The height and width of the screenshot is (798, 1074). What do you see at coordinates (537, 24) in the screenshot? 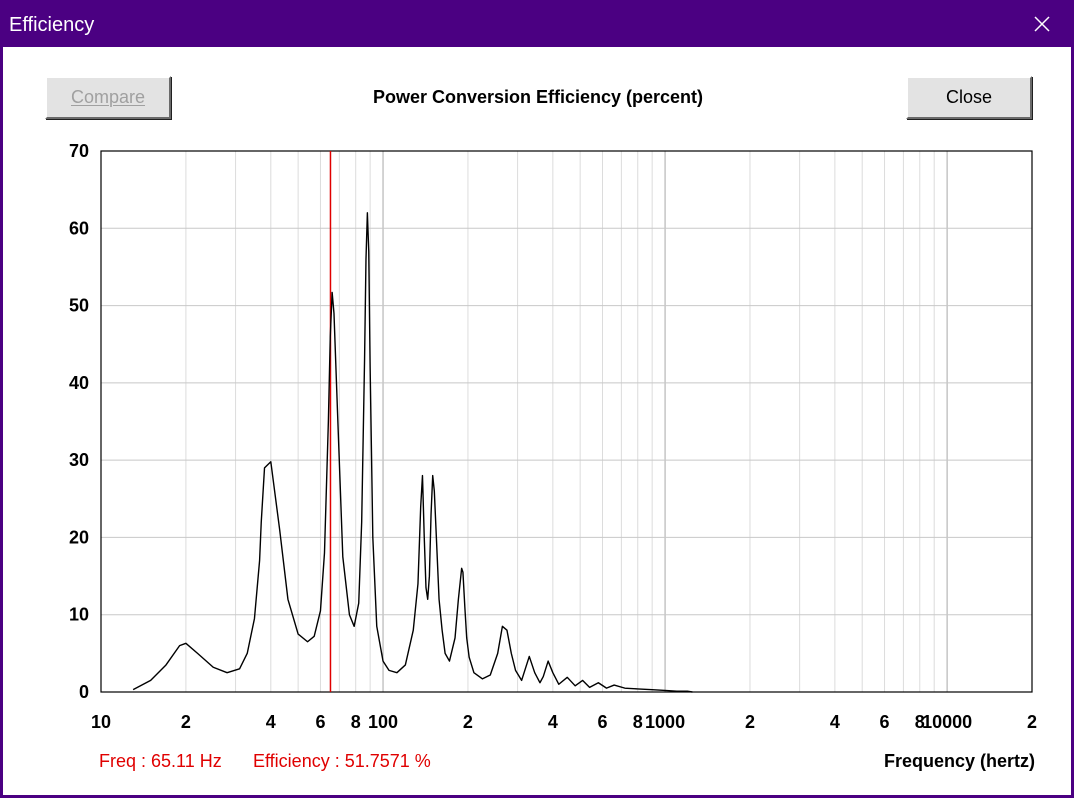
I see `title-bar: Efficiency` at bounding box center [537, 24].